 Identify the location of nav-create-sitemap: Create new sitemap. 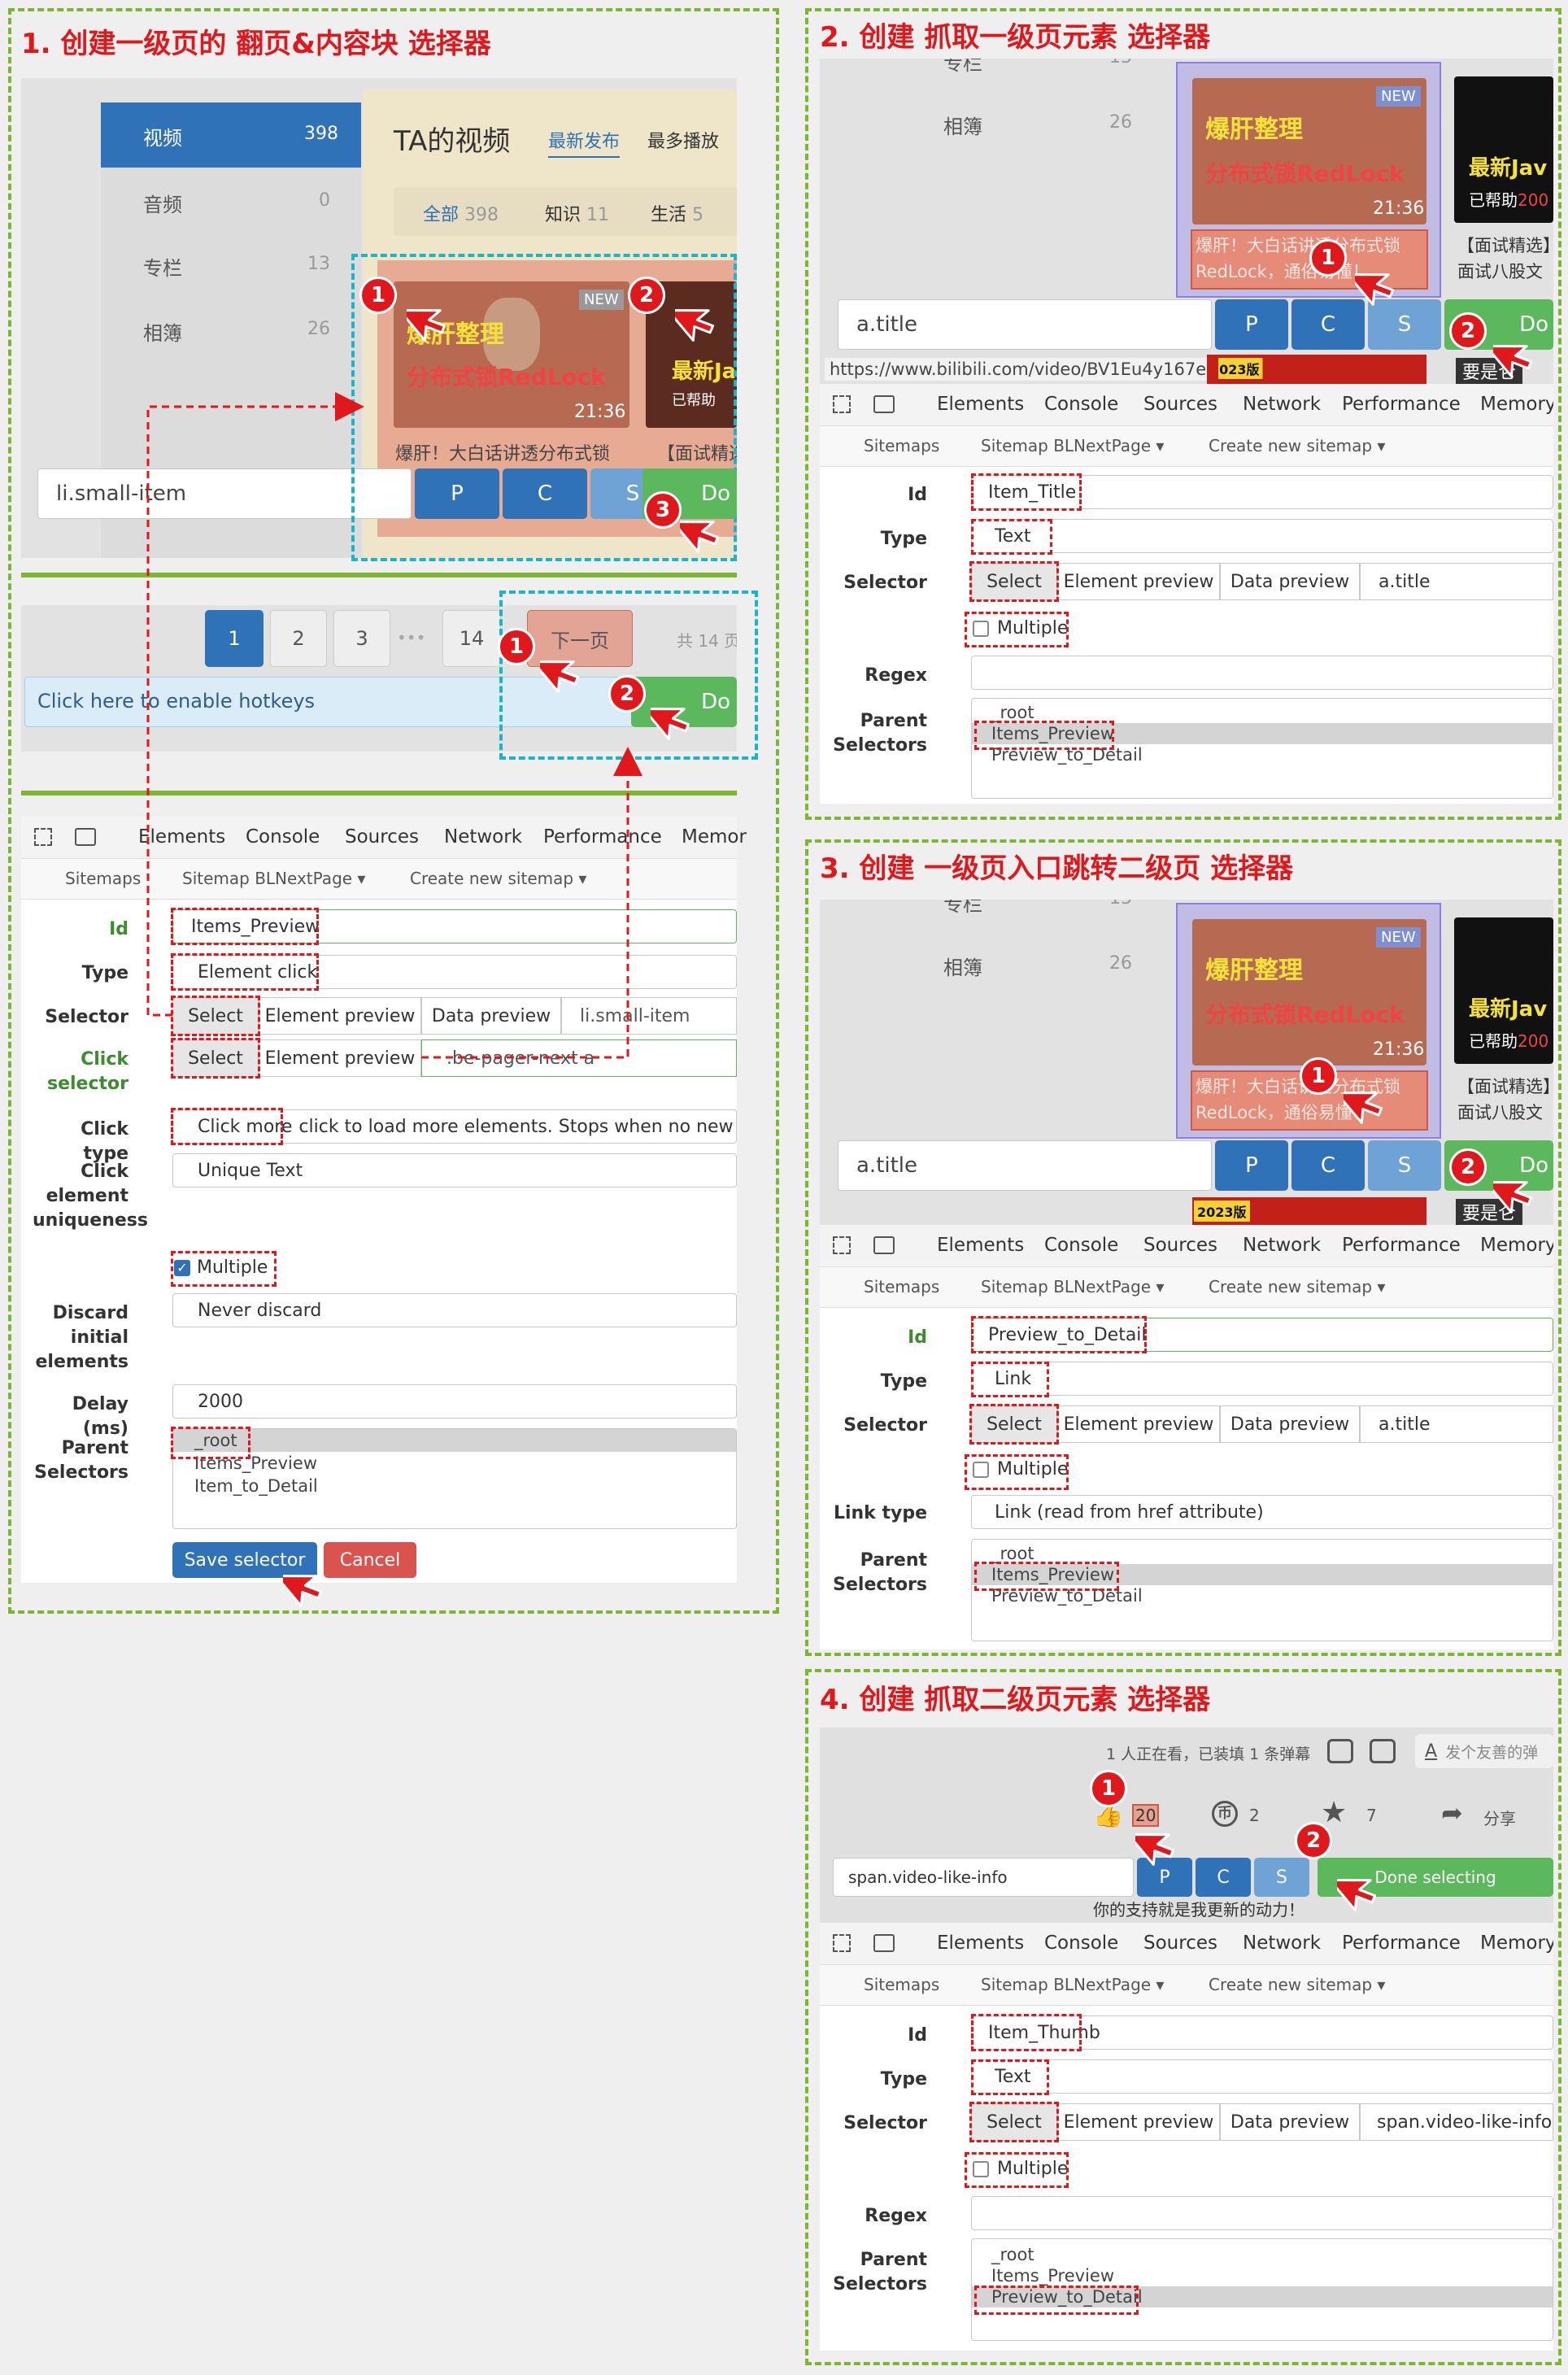
(498, 878).